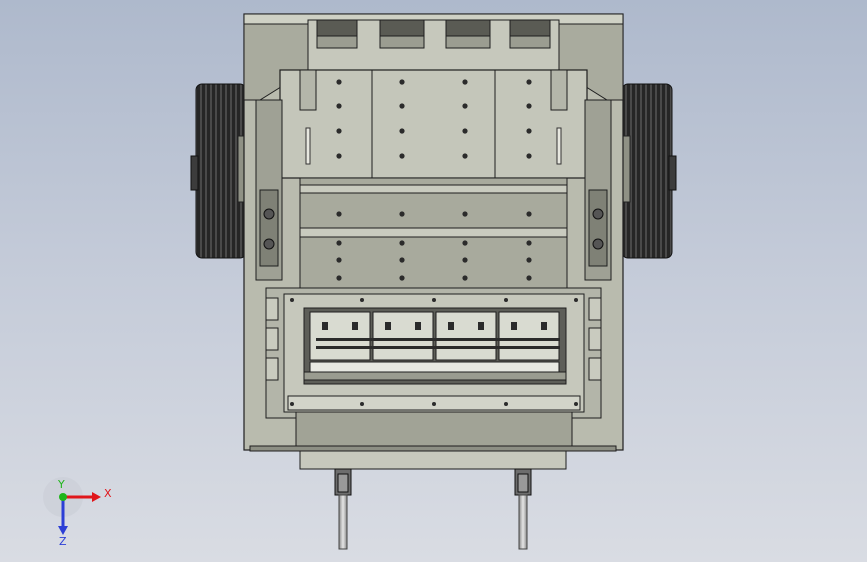  What do you see at coordinates (433, 448) in the screenshot?
I see `base-plate` at bounding box center [433, 448].